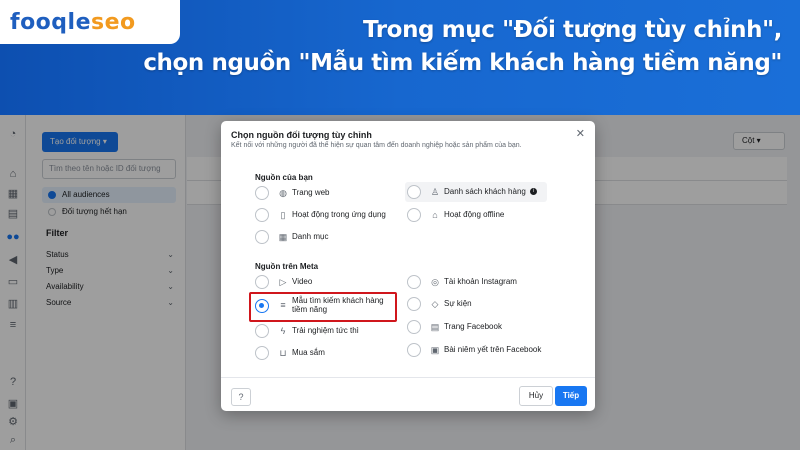 The height and width of the screenshot is (450, 800). Describe the element at coordinates (287, 266) in the screenshot. I see `section-meta-sources: Nguồn trên Meta` at that location.